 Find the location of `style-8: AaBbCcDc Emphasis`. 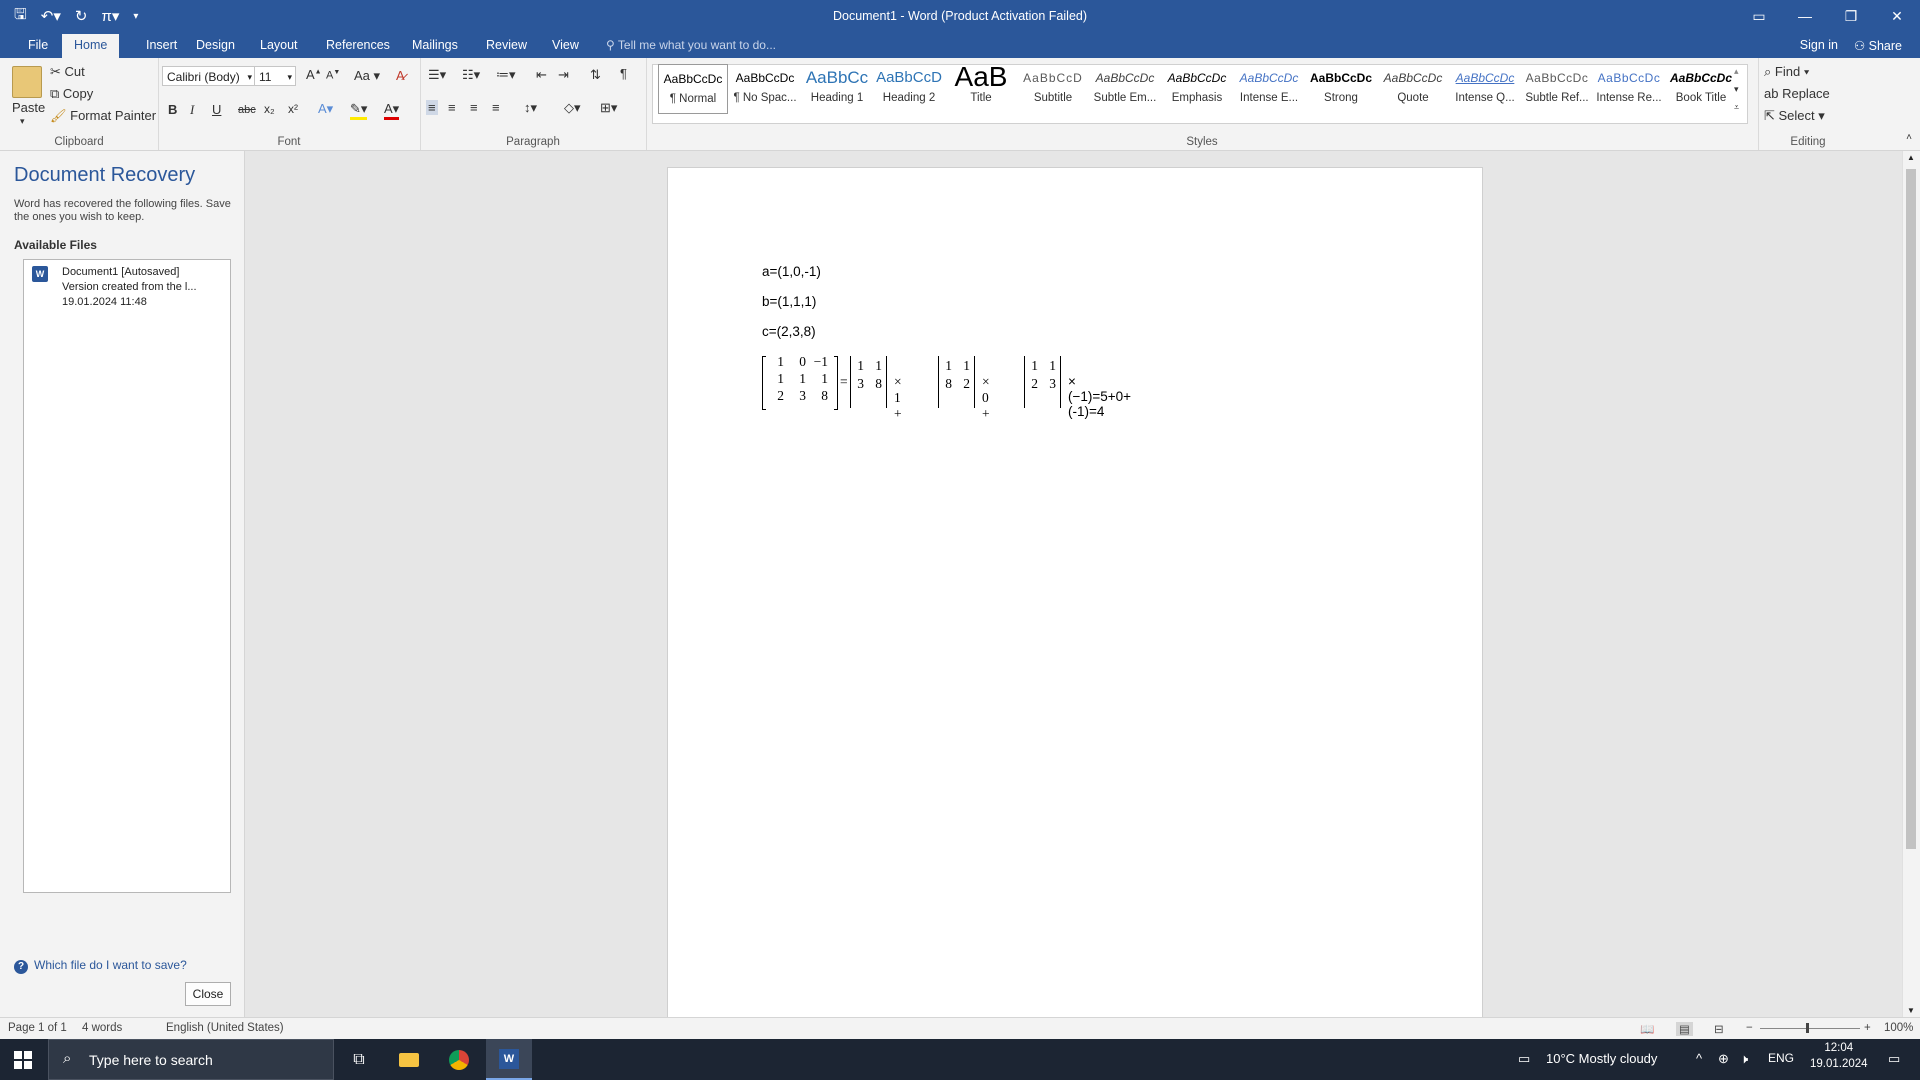

style-8: AaBbCcDc Emphasis is located at coordinates (1197, 89).